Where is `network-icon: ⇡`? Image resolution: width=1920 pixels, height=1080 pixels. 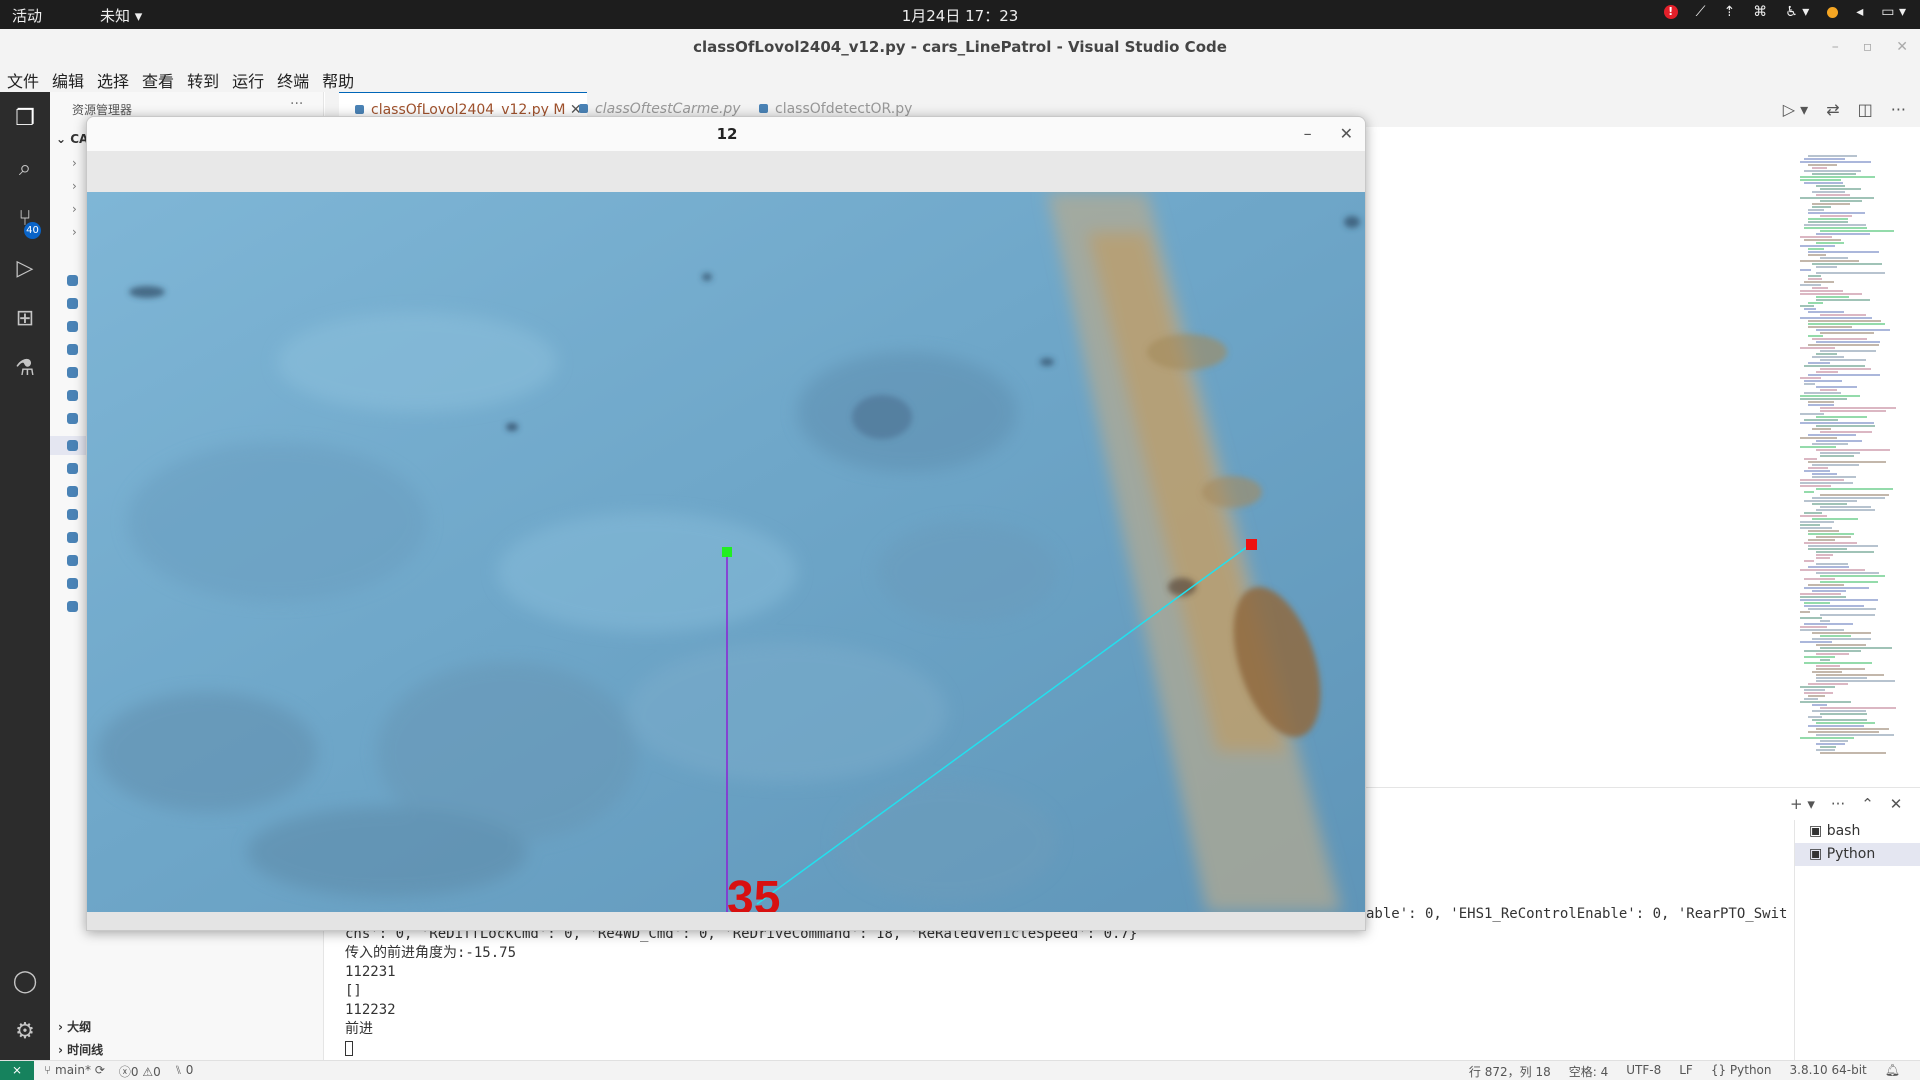 network-icon: ⇡ is located at coordinates (1729, 12).